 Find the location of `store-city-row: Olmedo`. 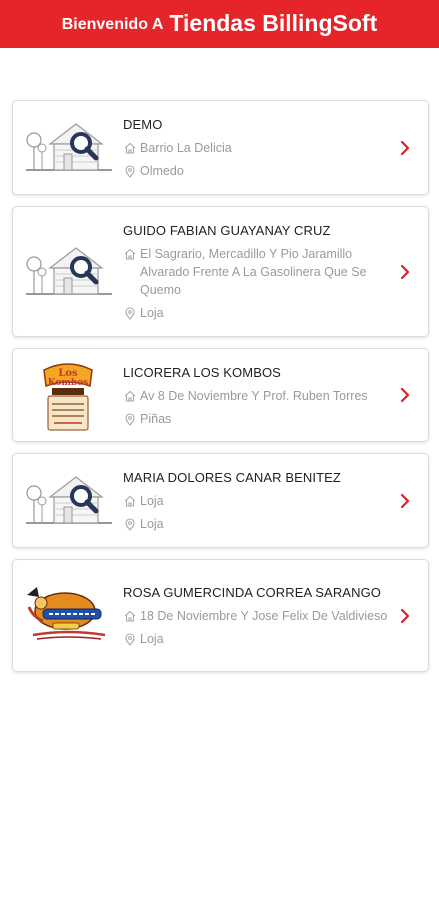

store-city-row: Olmedo is located at coordinates (258, 171).